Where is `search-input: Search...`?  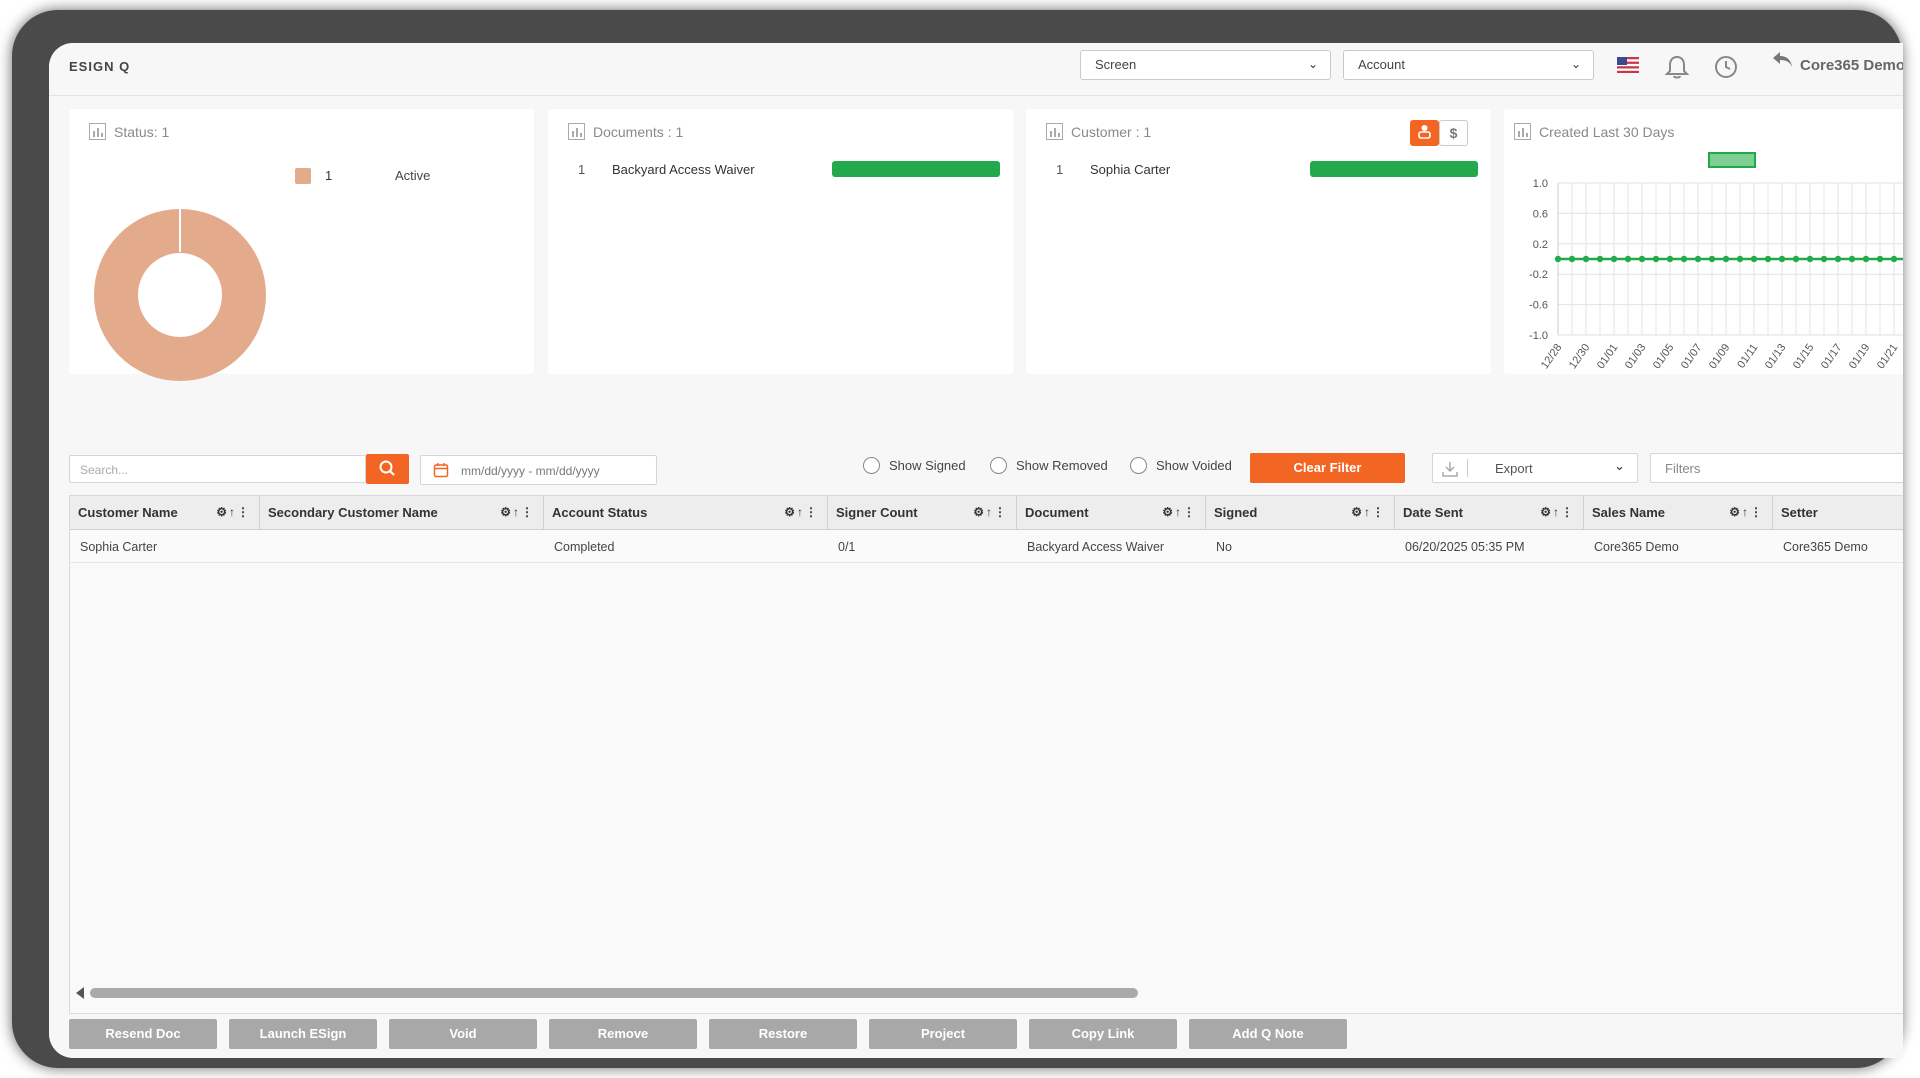
search-input: Search... is located at coordinates (217, 469).